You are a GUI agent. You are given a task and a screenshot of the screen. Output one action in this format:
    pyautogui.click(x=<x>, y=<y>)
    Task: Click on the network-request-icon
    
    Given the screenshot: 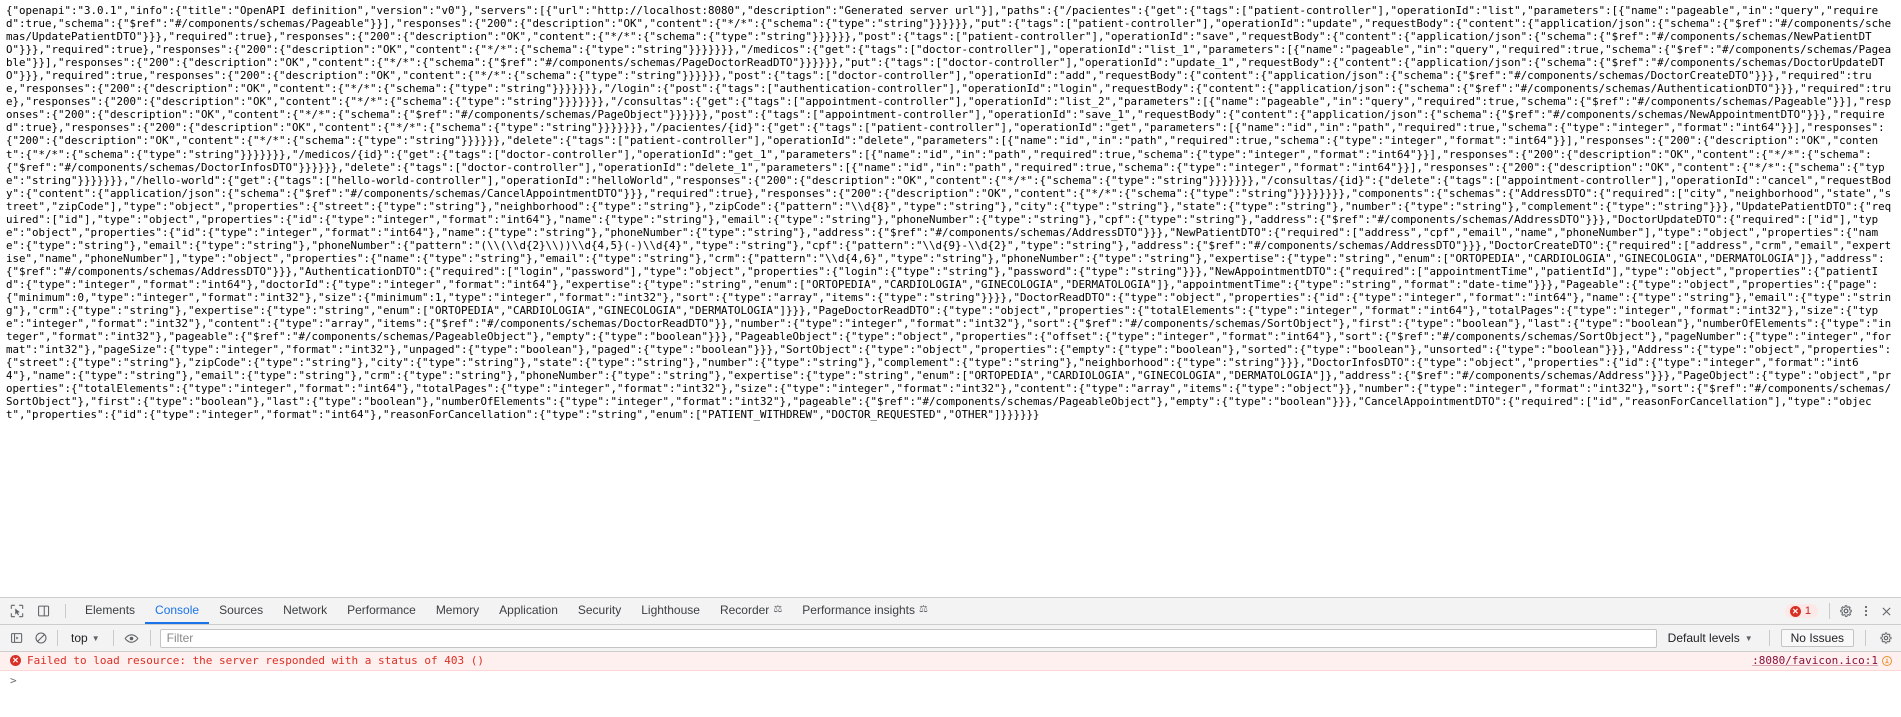 What is the action you would take?
    pyautogui.click(x=1887, y=661)
    